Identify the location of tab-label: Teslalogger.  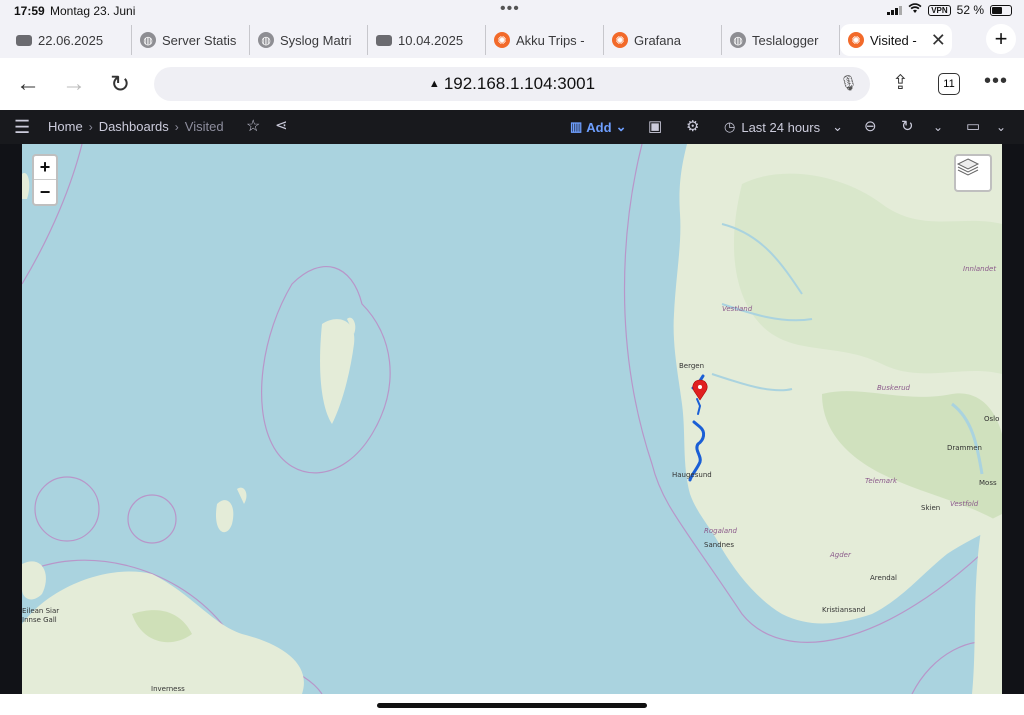
(785, 40).